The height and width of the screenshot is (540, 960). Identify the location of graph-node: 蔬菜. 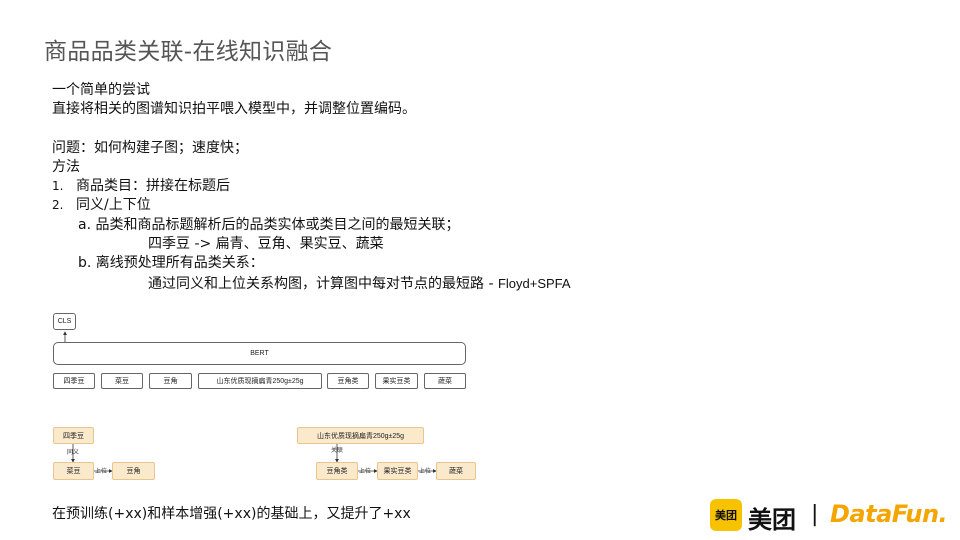
(456, 471).